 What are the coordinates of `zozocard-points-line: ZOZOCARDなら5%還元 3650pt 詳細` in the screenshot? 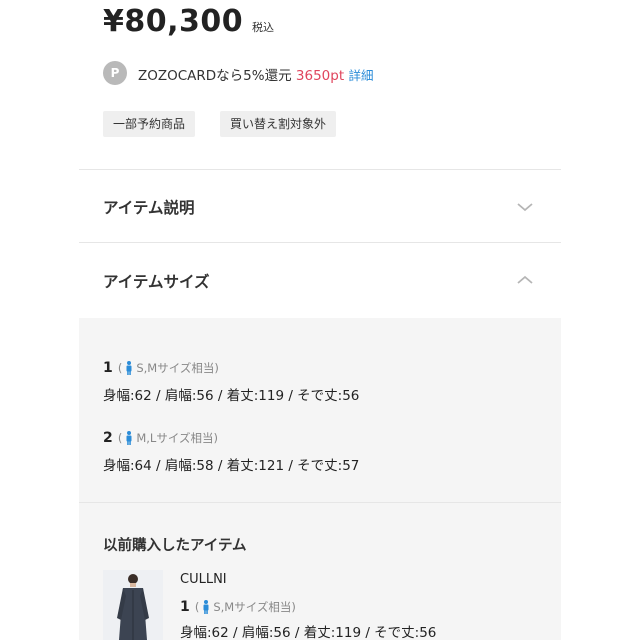 It's located at (255, 74).